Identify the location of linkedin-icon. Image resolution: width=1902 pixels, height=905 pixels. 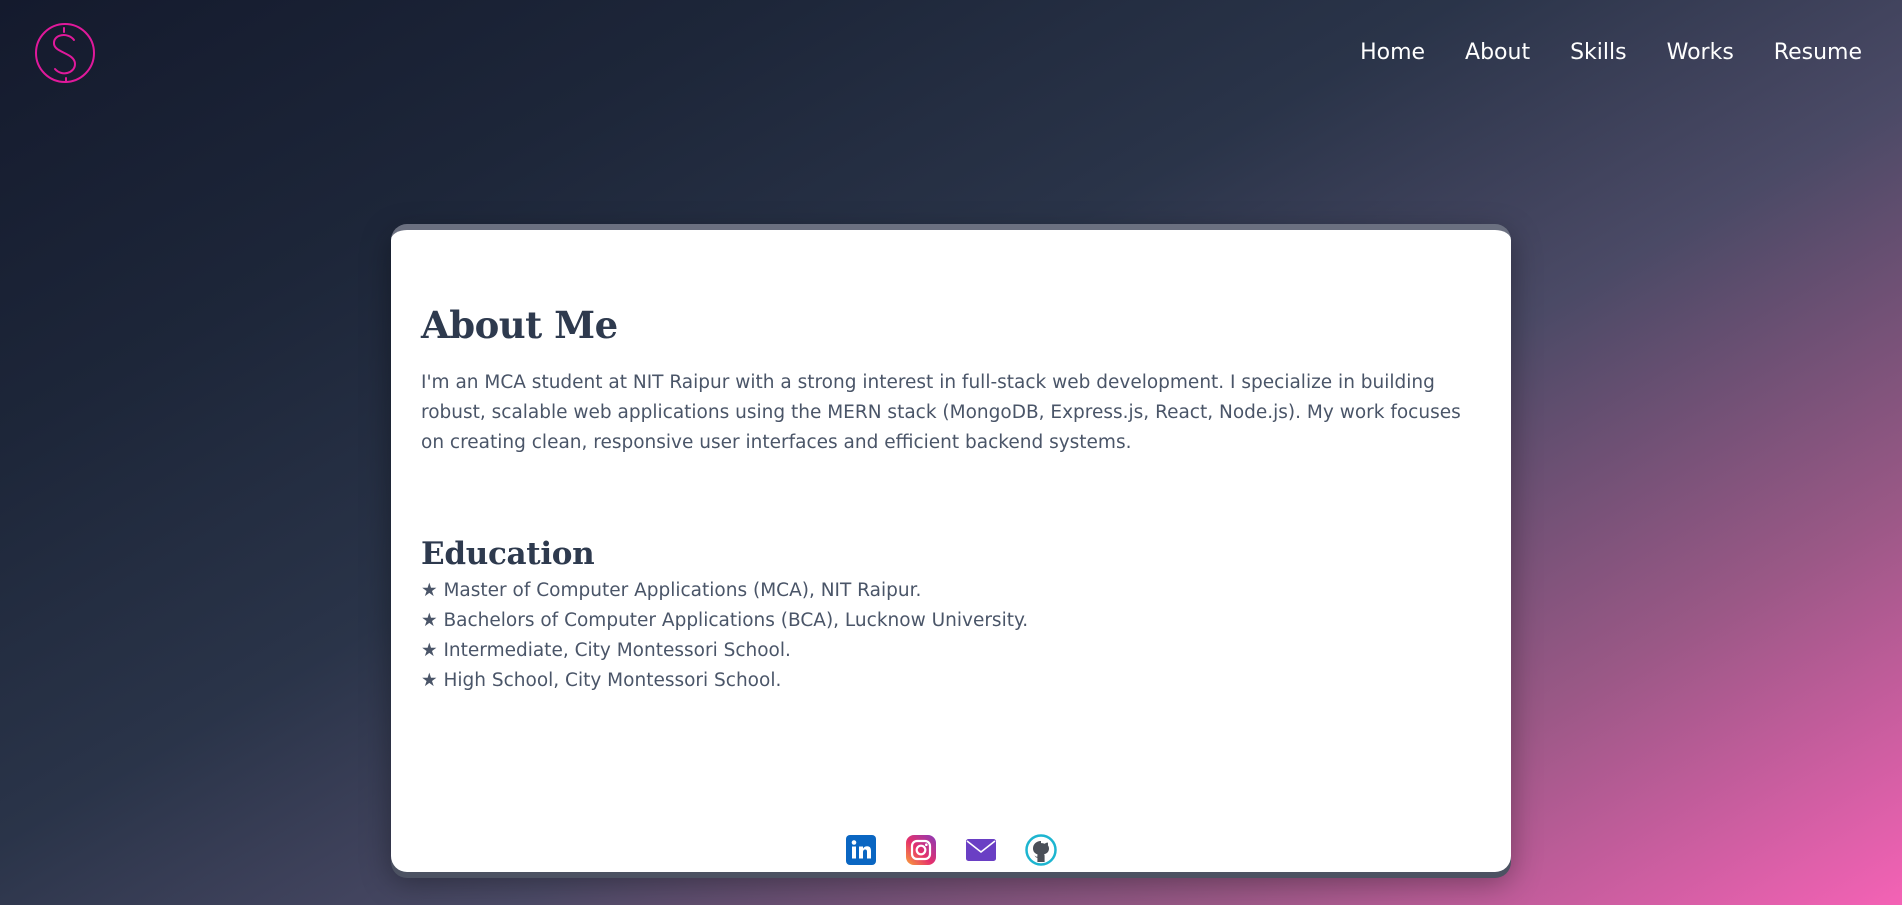
(861, 850).